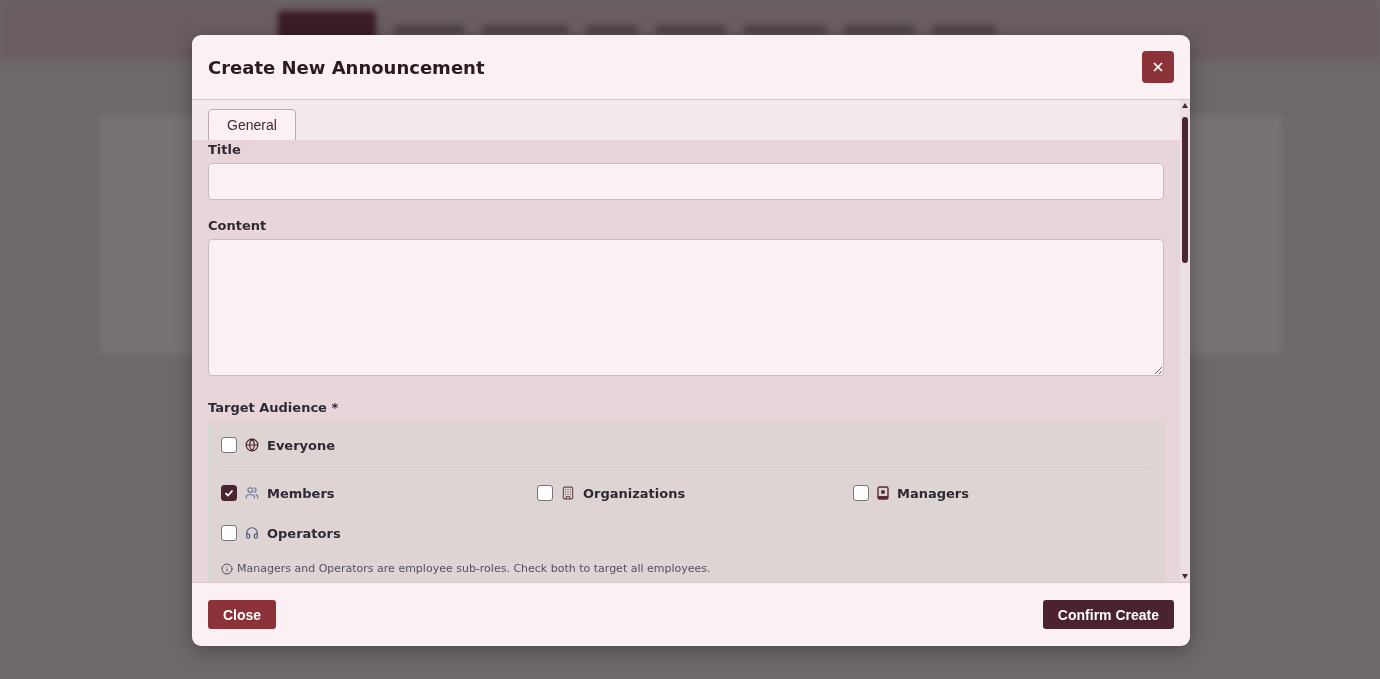 This screenshot has width=1380, height=679. Describe the element at coordinates (252, 493) in the screenshot. I see `people-icon` at that location.